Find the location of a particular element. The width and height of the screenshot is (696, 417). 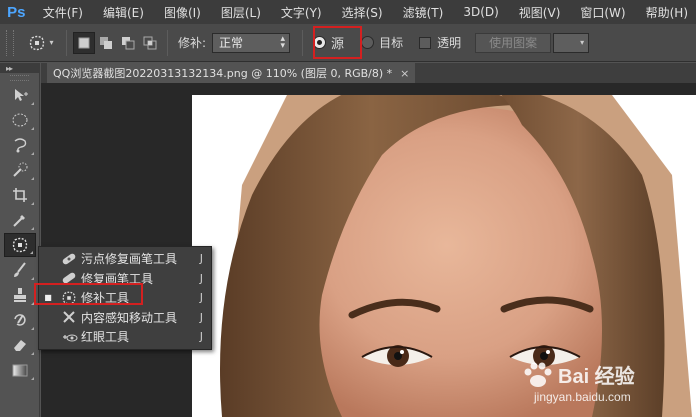

quick-selection-tool is located at coordinates (20, 170).